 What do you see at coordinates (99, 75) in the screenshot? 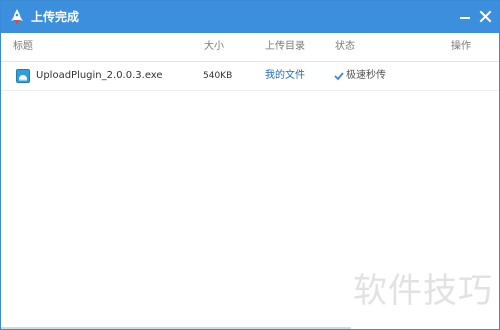
I see `file-name: UploadPlugin_2.0.0.3.exe` at bounding box center [99, 75].